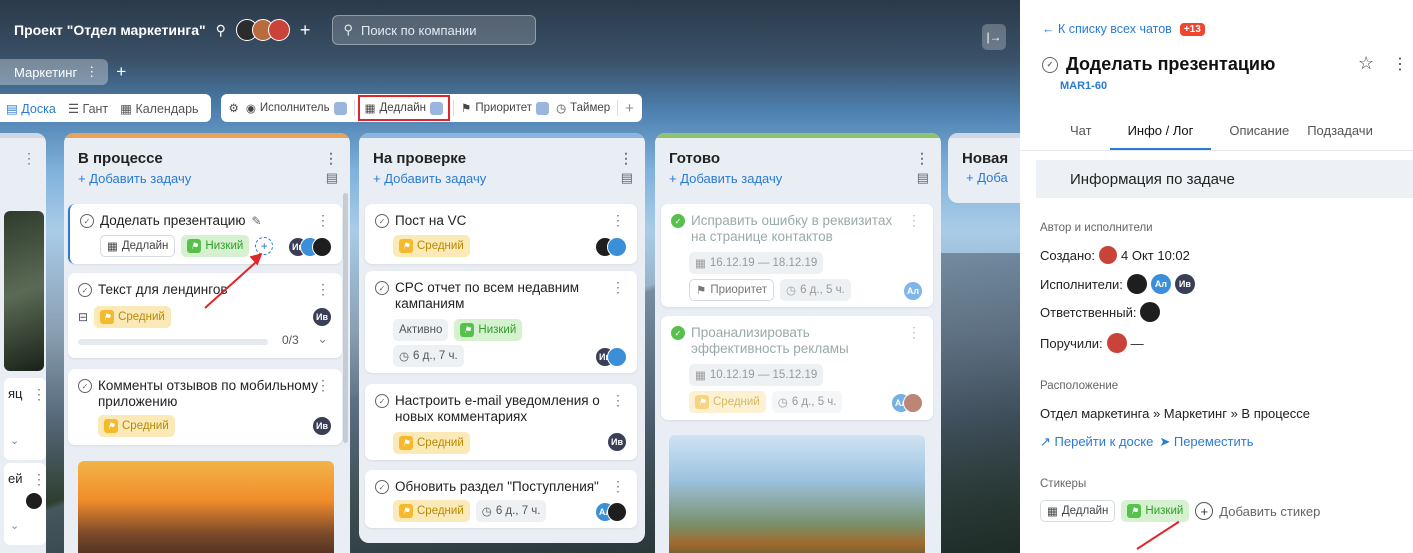 The image size is (1413, 553). What do you see at coordinates (31, 108) in the screenshot?
I see `view-board-button: ▤ Доска` at bounding box center [31, 108].